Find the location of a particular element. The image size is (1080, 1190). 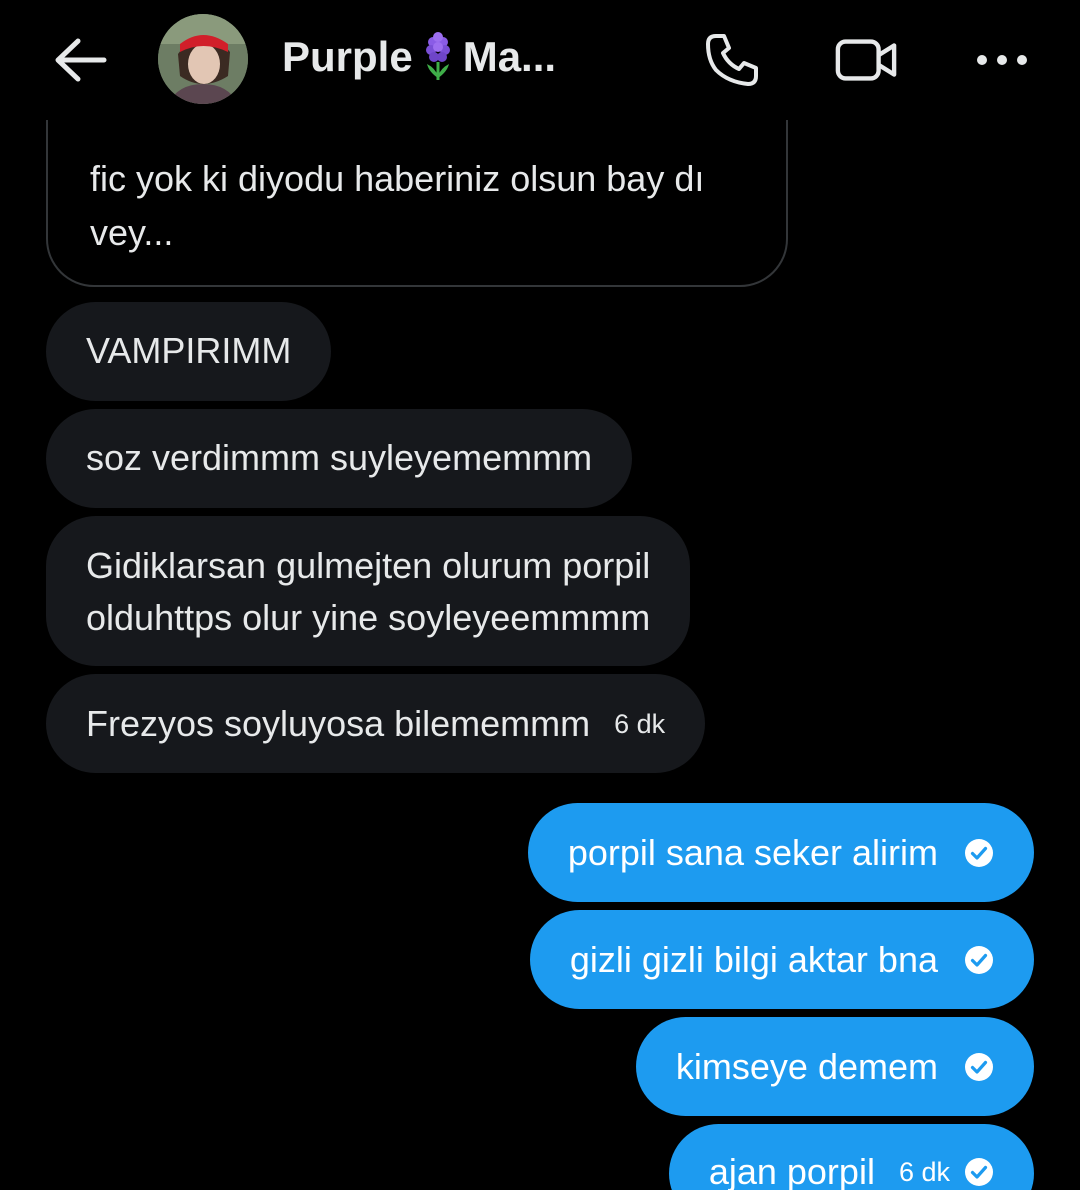

video-icon is located at coordinates (866, 60).